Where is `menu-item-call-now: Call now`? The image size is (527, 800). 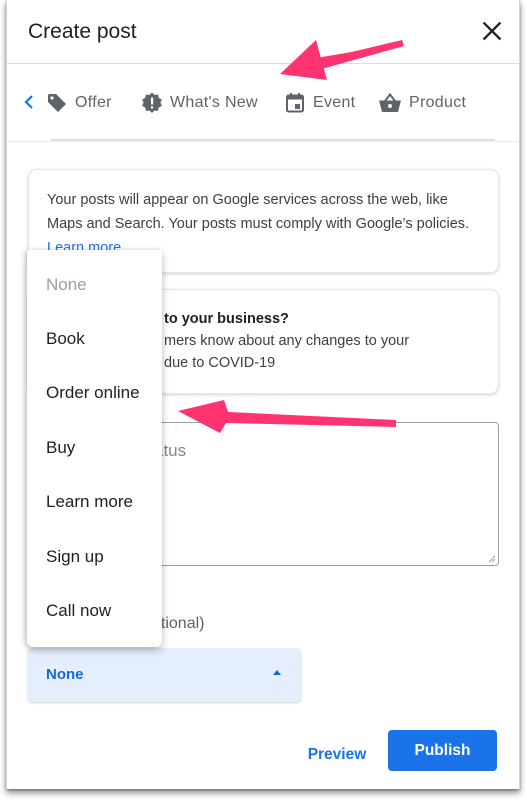
menu-item-call-now: Call now is located at coordinates (94, 611).